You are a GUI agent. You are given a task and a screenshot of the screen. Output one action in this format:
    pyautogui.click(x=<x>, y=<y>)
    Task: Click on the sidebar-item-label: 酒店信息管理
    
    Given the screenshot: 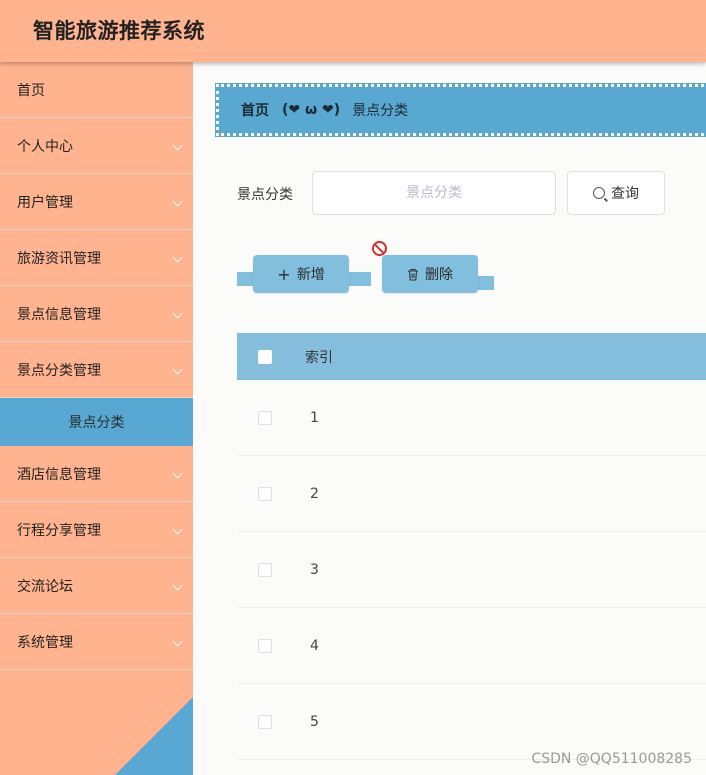 What is the action you would take?
    pyautogui.click(x=59, y=474)
    